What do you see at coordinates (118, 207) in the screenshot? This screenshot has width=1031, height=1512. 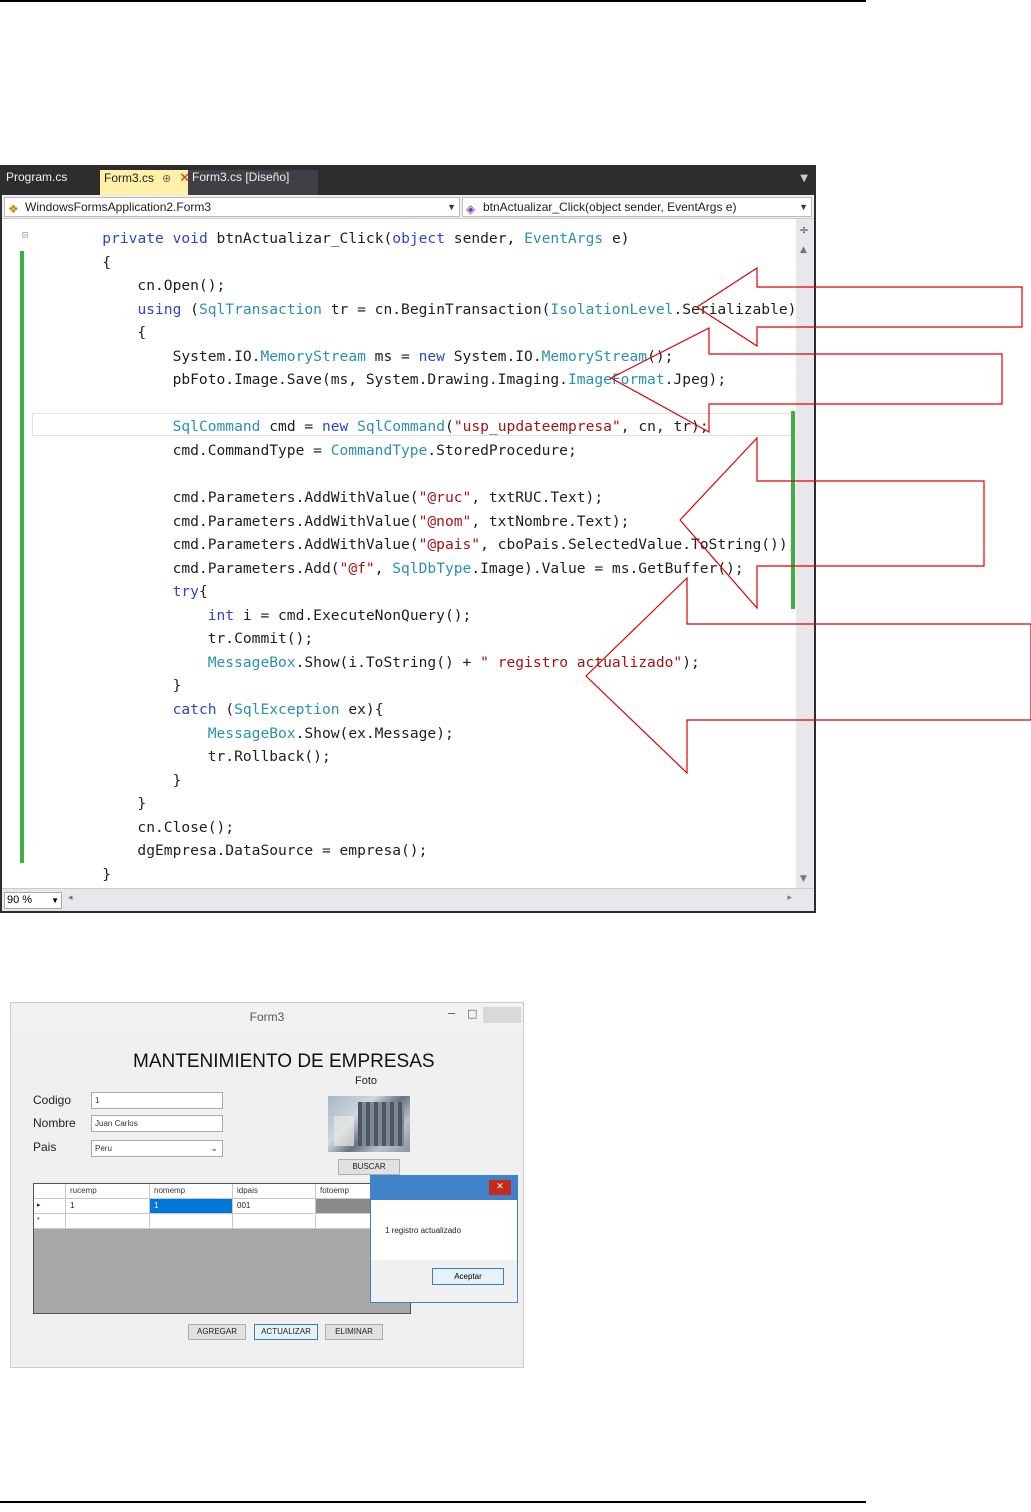 I see `class-name: WindowsFormsApplication2.Form3` at bounding box center [118, 207].